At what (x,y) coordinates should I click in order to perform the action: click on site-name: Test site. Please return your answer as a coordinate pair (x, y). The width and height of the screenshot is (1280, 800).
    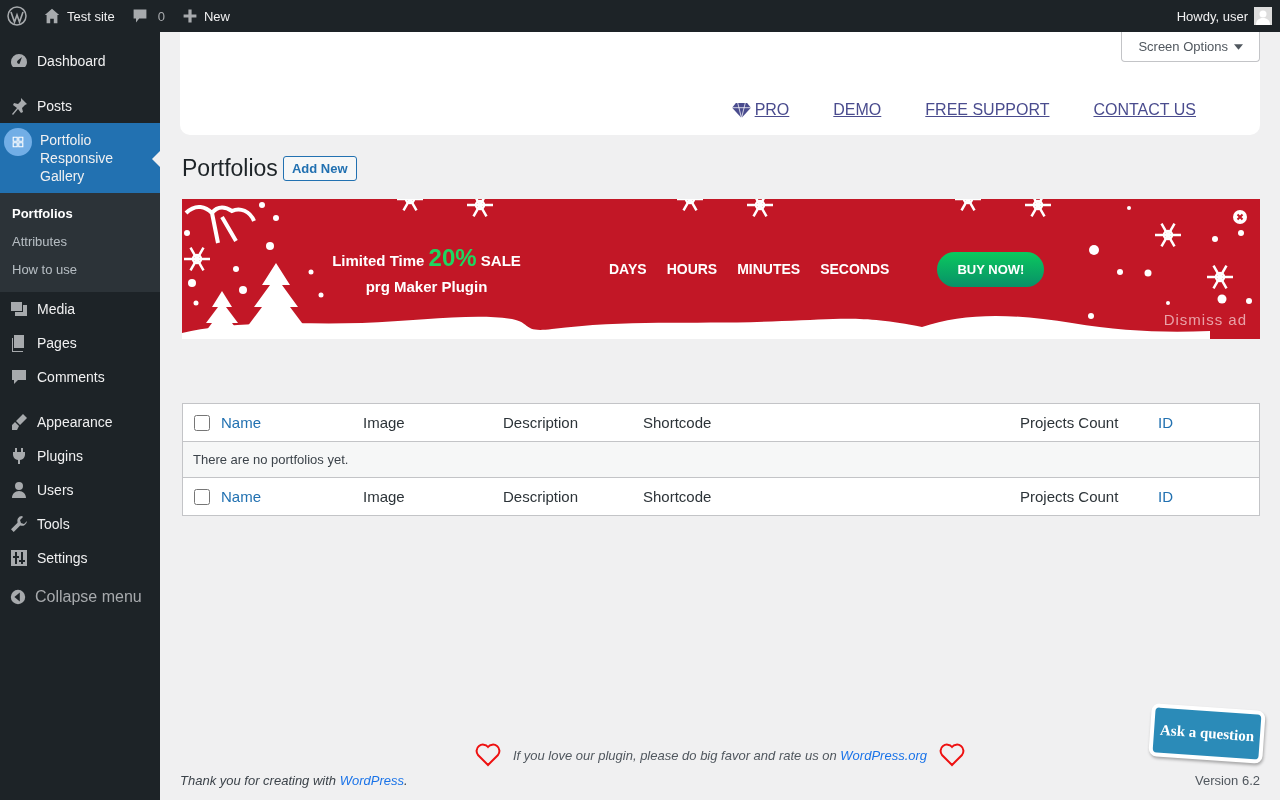
    Looking at the image, I should click on (91, 16).